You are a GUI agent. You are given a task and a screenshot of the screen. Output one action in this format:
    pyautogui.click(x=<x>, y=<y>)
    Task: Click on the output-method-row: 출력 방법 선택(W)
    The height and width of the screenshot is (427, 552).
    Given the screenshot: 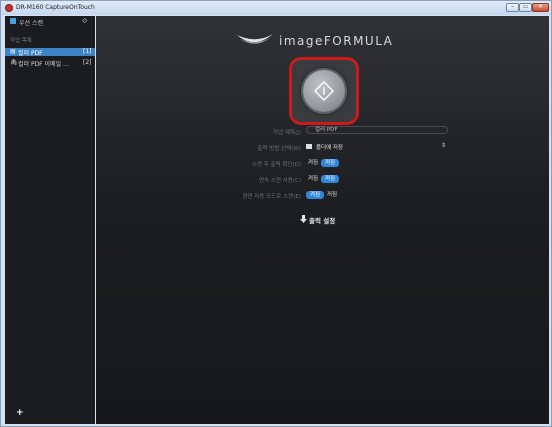 What is the action you would take?
    pyautogui.click(x=198, y=148)
    